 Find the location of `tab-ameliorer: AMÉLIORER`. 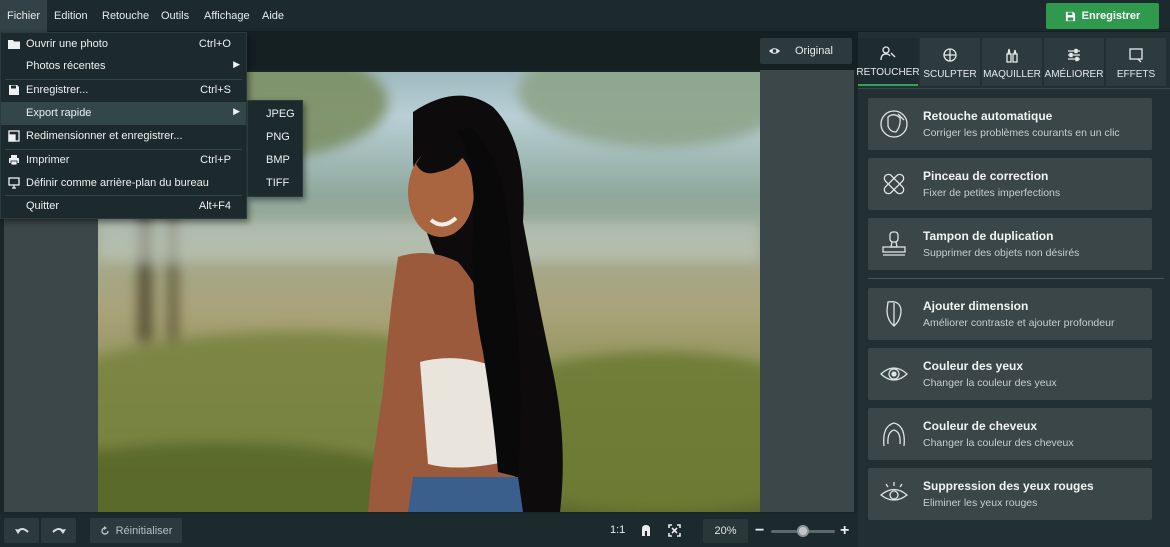

tab-ameliorer: AMÉLIORER is located at coordinates (1074, 62).